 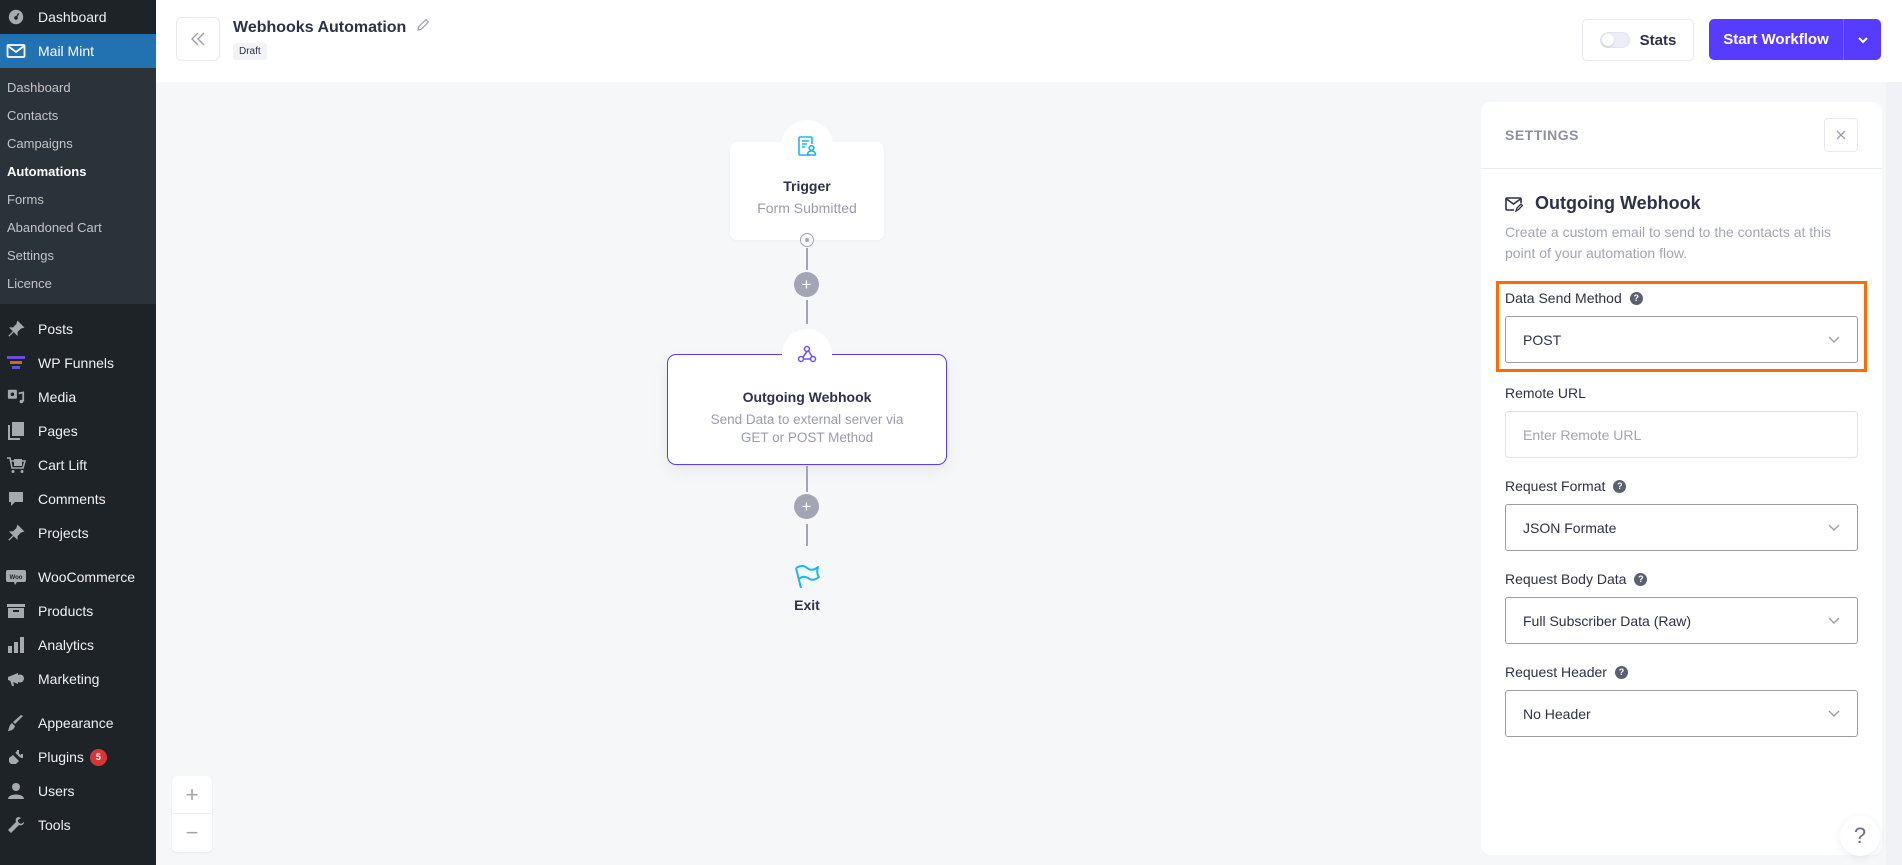 What do you see at coordinates (78, 791) in the screenshot?
I see `menu-users: Users` at bounding box center [78, 791].